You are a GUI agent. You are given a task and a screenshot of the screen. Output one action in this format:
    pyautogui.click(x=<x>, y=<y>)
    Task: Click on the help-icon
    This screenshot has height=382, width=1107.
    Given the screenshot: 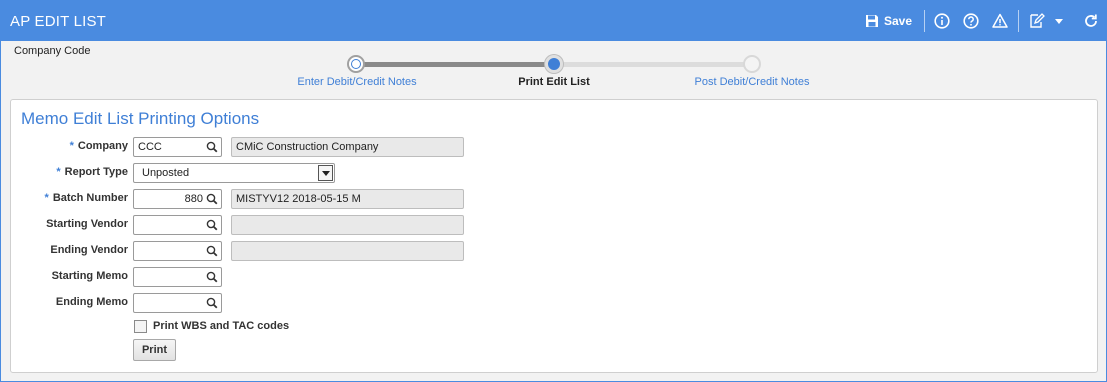 What is the action you would take?
    pyautogui.click(x=971, y=21)
    